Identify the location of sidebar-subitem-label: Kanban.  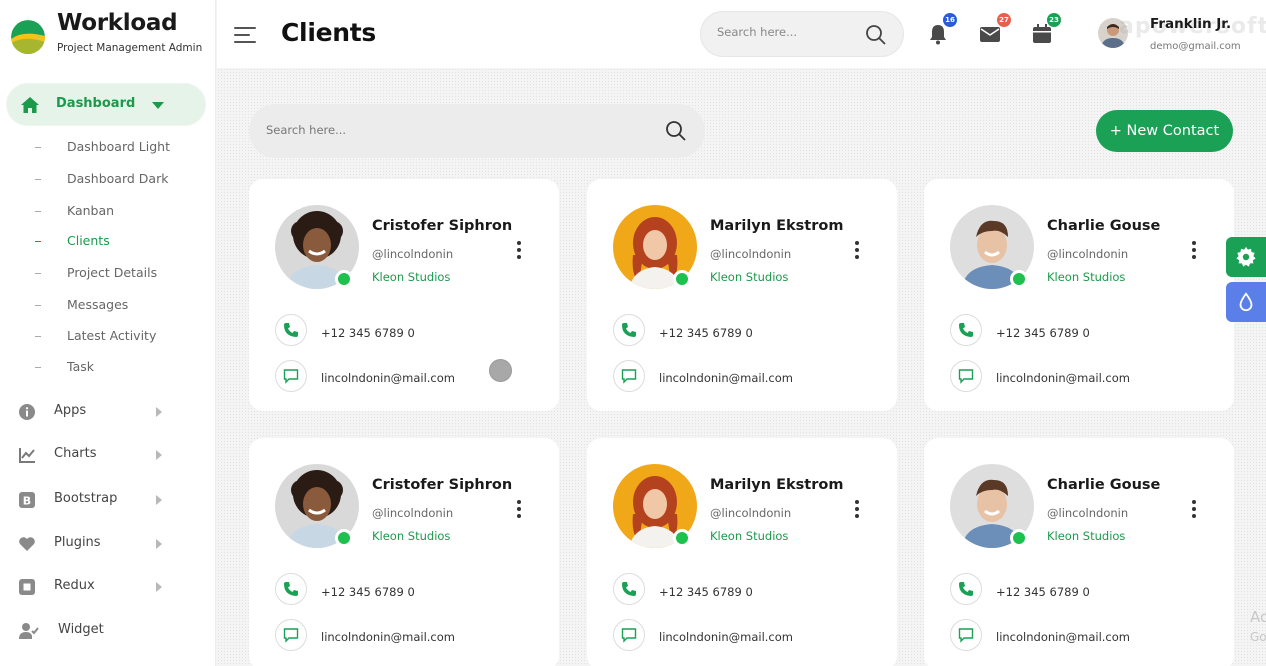
(91, 210).